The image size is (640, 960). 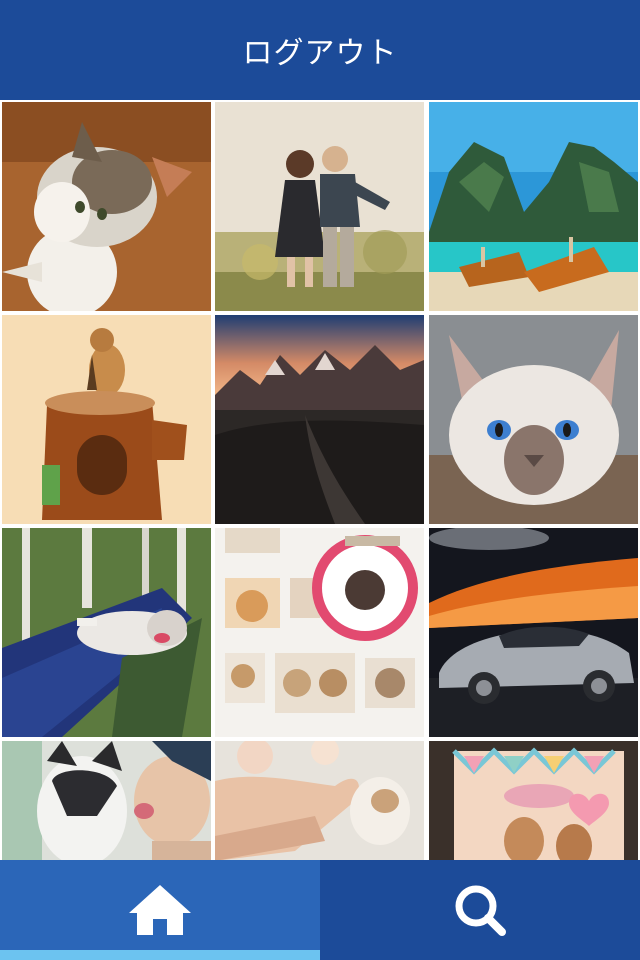 I want to click on tab-home, so click(x=160, y=910).